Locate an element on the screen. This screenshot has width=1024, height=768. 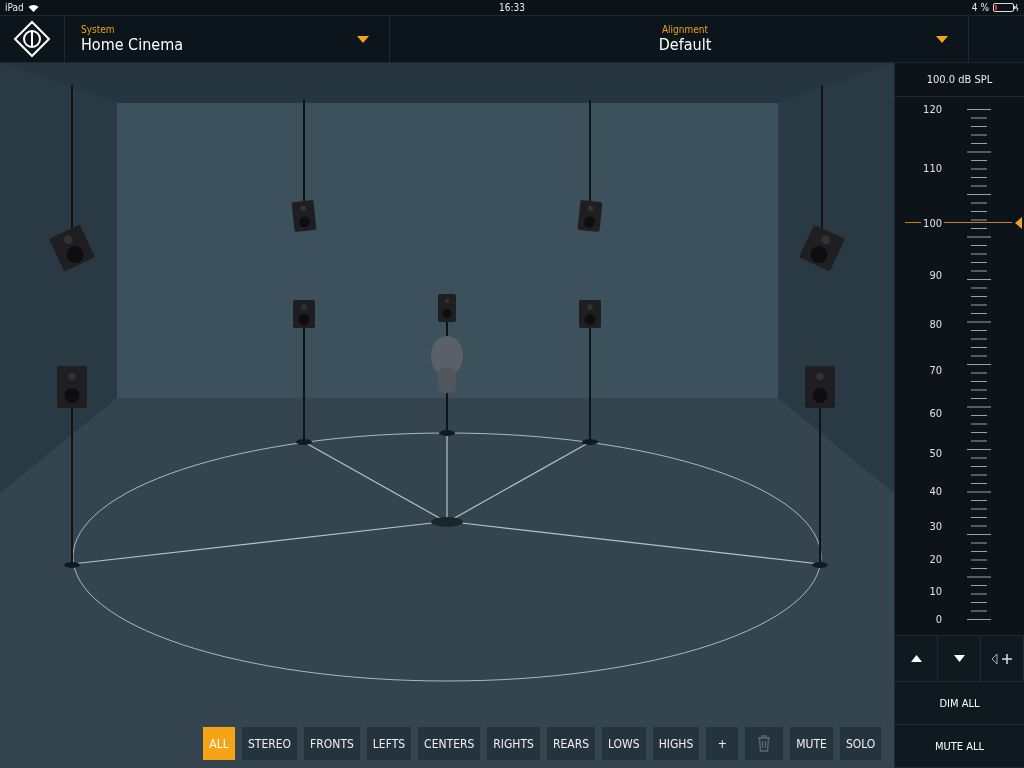
filter-button: MUTE is located at coordinates (811, 743).